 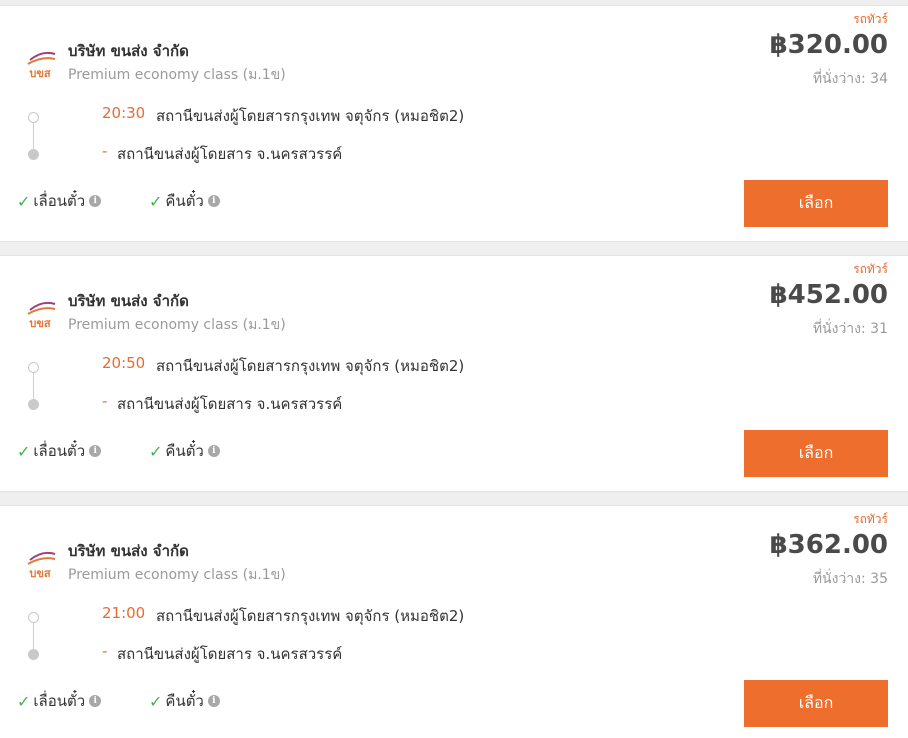 What do you see at coordinates (828, 295) in the screenshot?
I see `price: ฿452.00` at bounding box center [828, 295].